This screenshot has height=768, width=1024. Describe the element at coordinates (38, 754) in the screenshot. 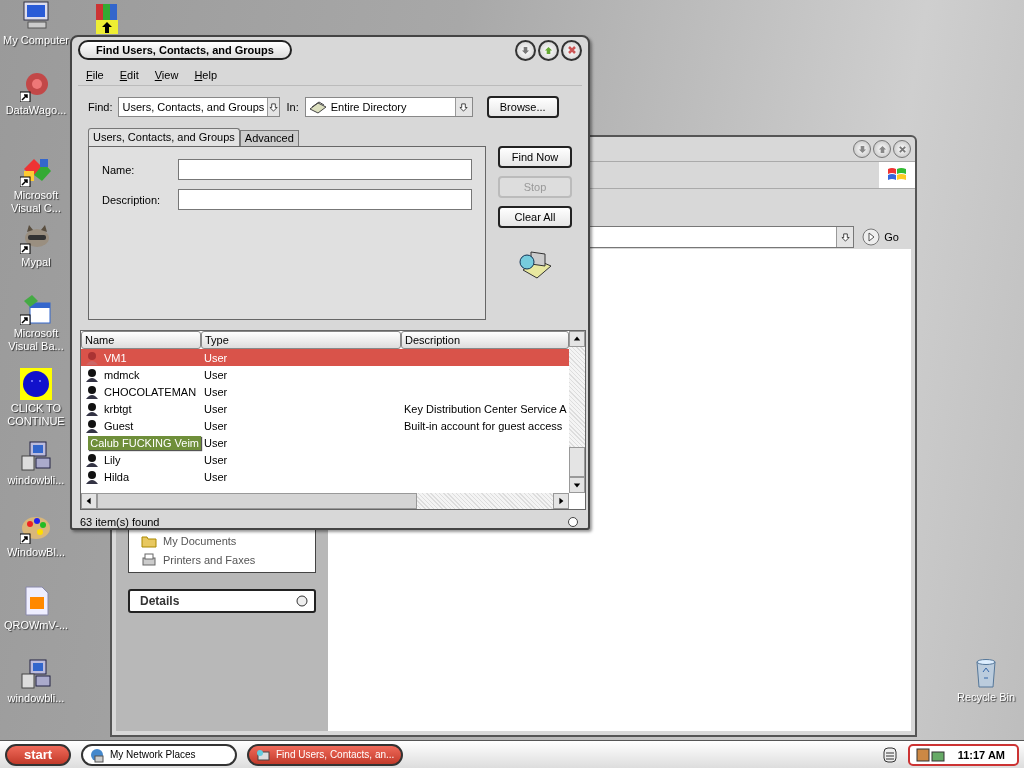

I see `start-button: start` at that location.